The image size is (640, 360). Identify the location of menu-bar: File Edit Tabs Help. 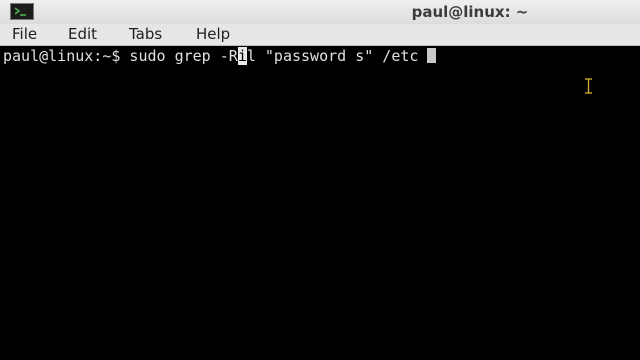
(320, 35).